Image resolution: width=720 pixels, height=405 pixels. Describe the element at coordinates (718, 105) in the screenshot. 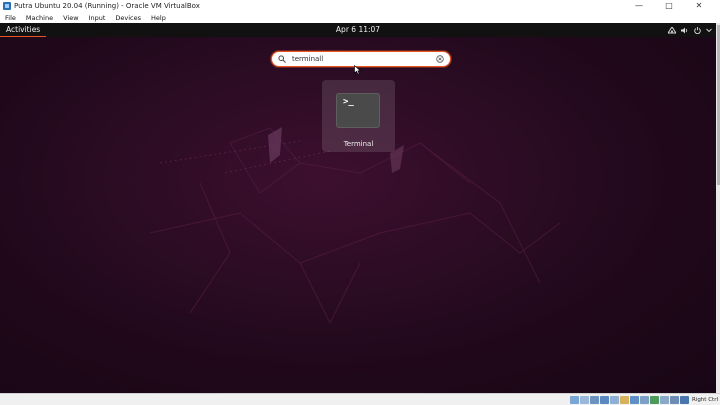

I see `scrollbar-thumb` at that location.